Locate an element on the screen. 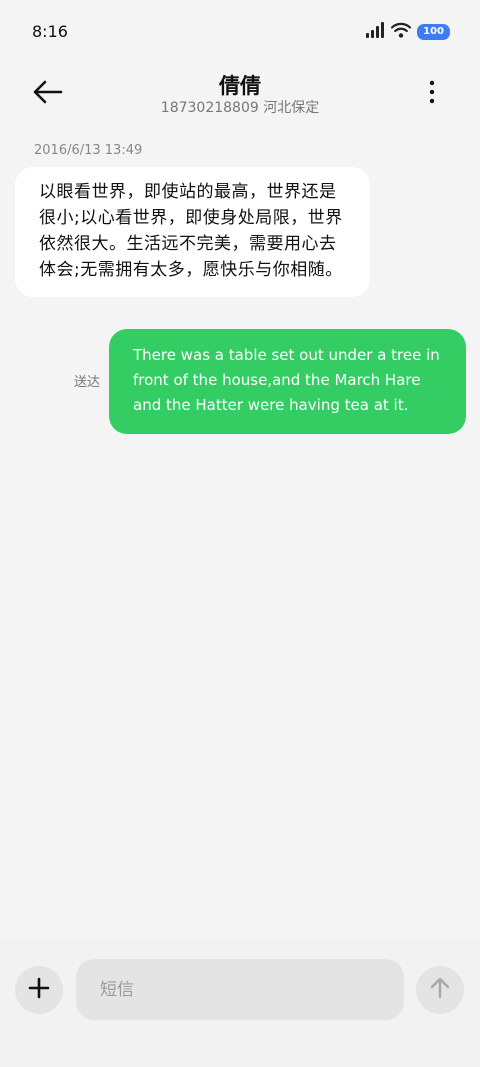 The image size is (480, 1067). more-options-button is located at coordinates (432, 94).